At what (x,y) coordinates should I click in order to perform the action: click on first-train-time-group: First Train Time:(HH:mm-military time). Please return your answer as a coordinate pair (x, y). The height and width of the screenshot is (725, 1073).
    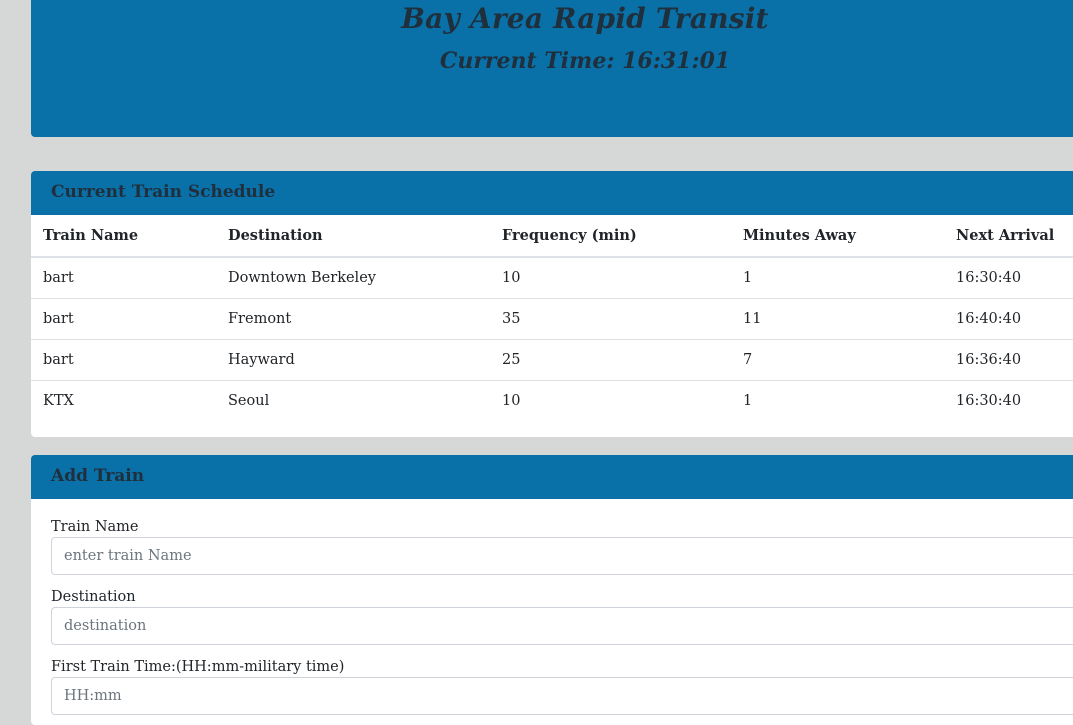
    Looking at the image, I should click on (562, 687).